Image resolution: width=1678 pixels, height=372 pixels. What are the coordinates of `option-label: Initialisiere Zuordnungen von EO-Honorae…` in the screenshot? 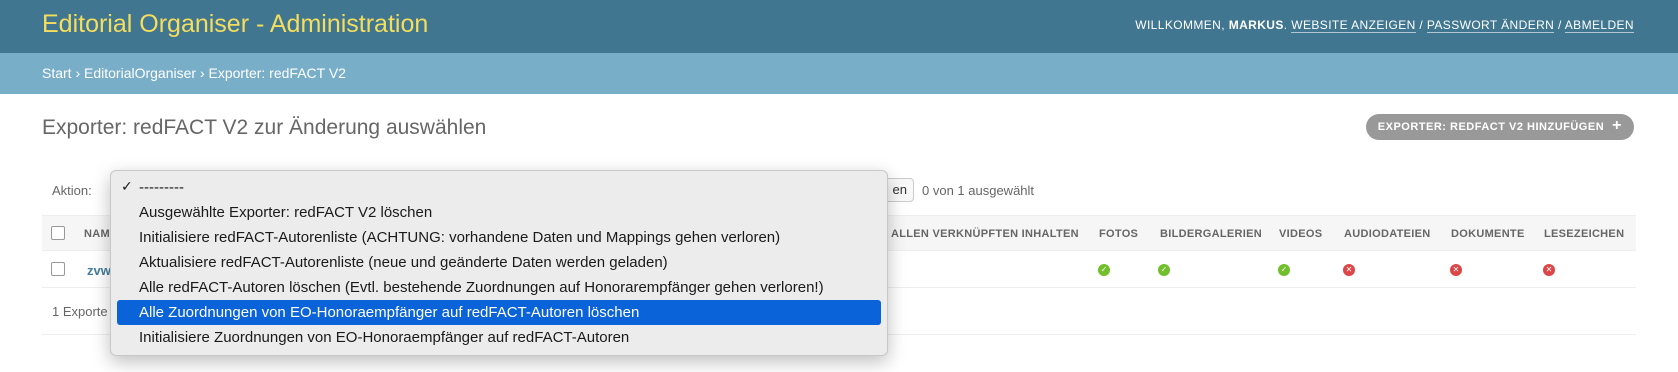 It's located at (384, 337).